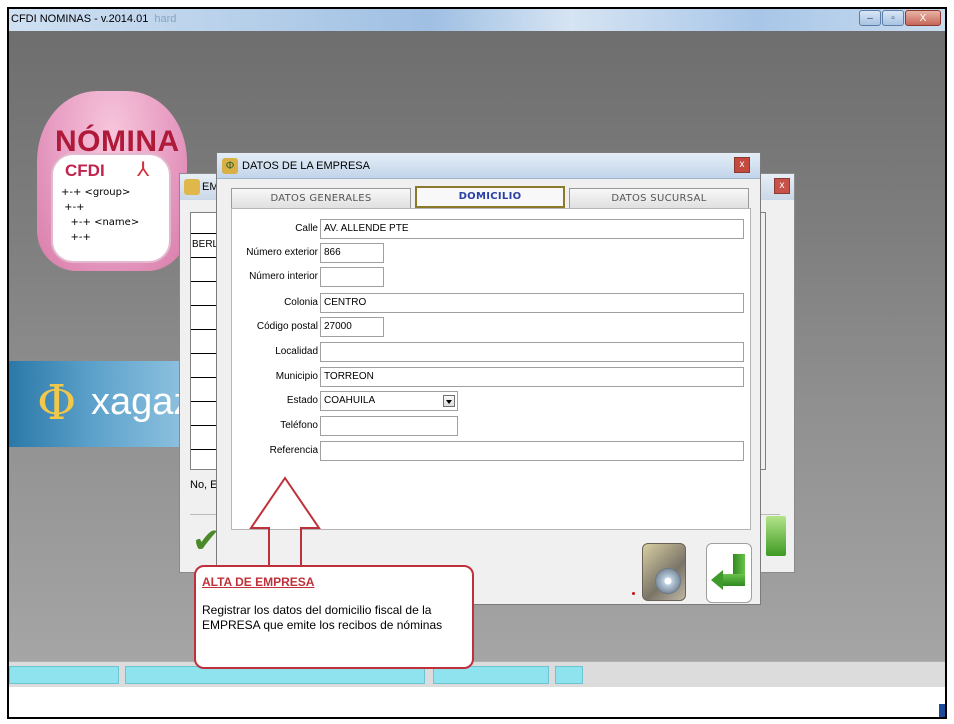  What do you see at coordinates (230, 166) in the screenshot?
I see `app-icon: Φ` at bounding box center [230, 166].